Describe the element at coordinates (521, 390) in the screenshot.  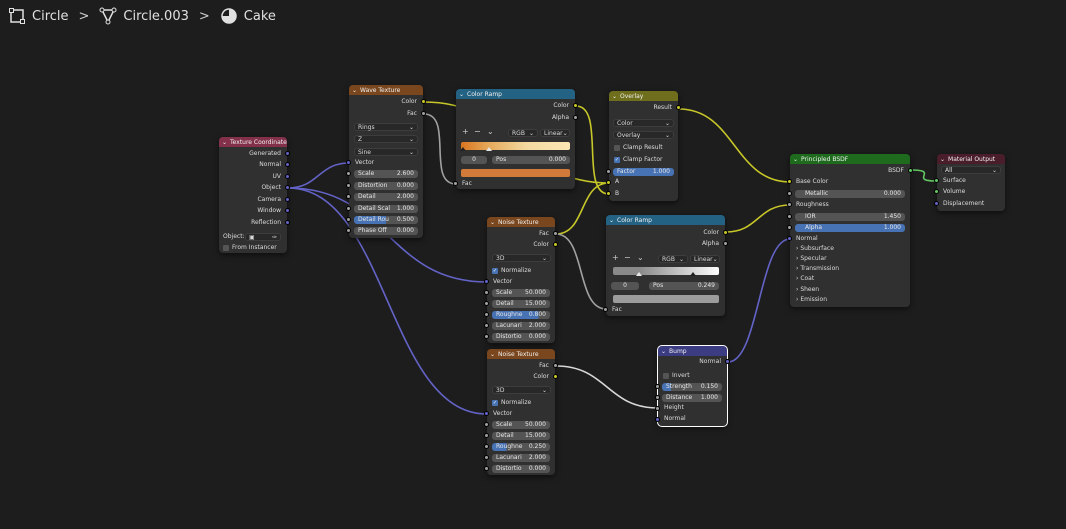
I see `dimensions-select: 3D ⌄` at that location.